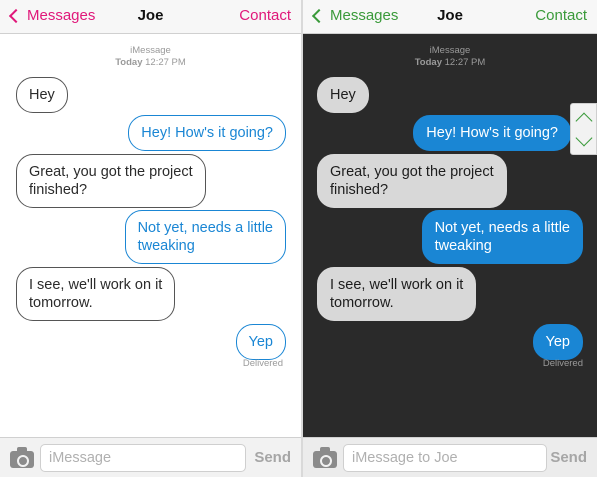 This screenshot has width=597, height=477. I want to click on chevron-up-icon, so click(584, 121).